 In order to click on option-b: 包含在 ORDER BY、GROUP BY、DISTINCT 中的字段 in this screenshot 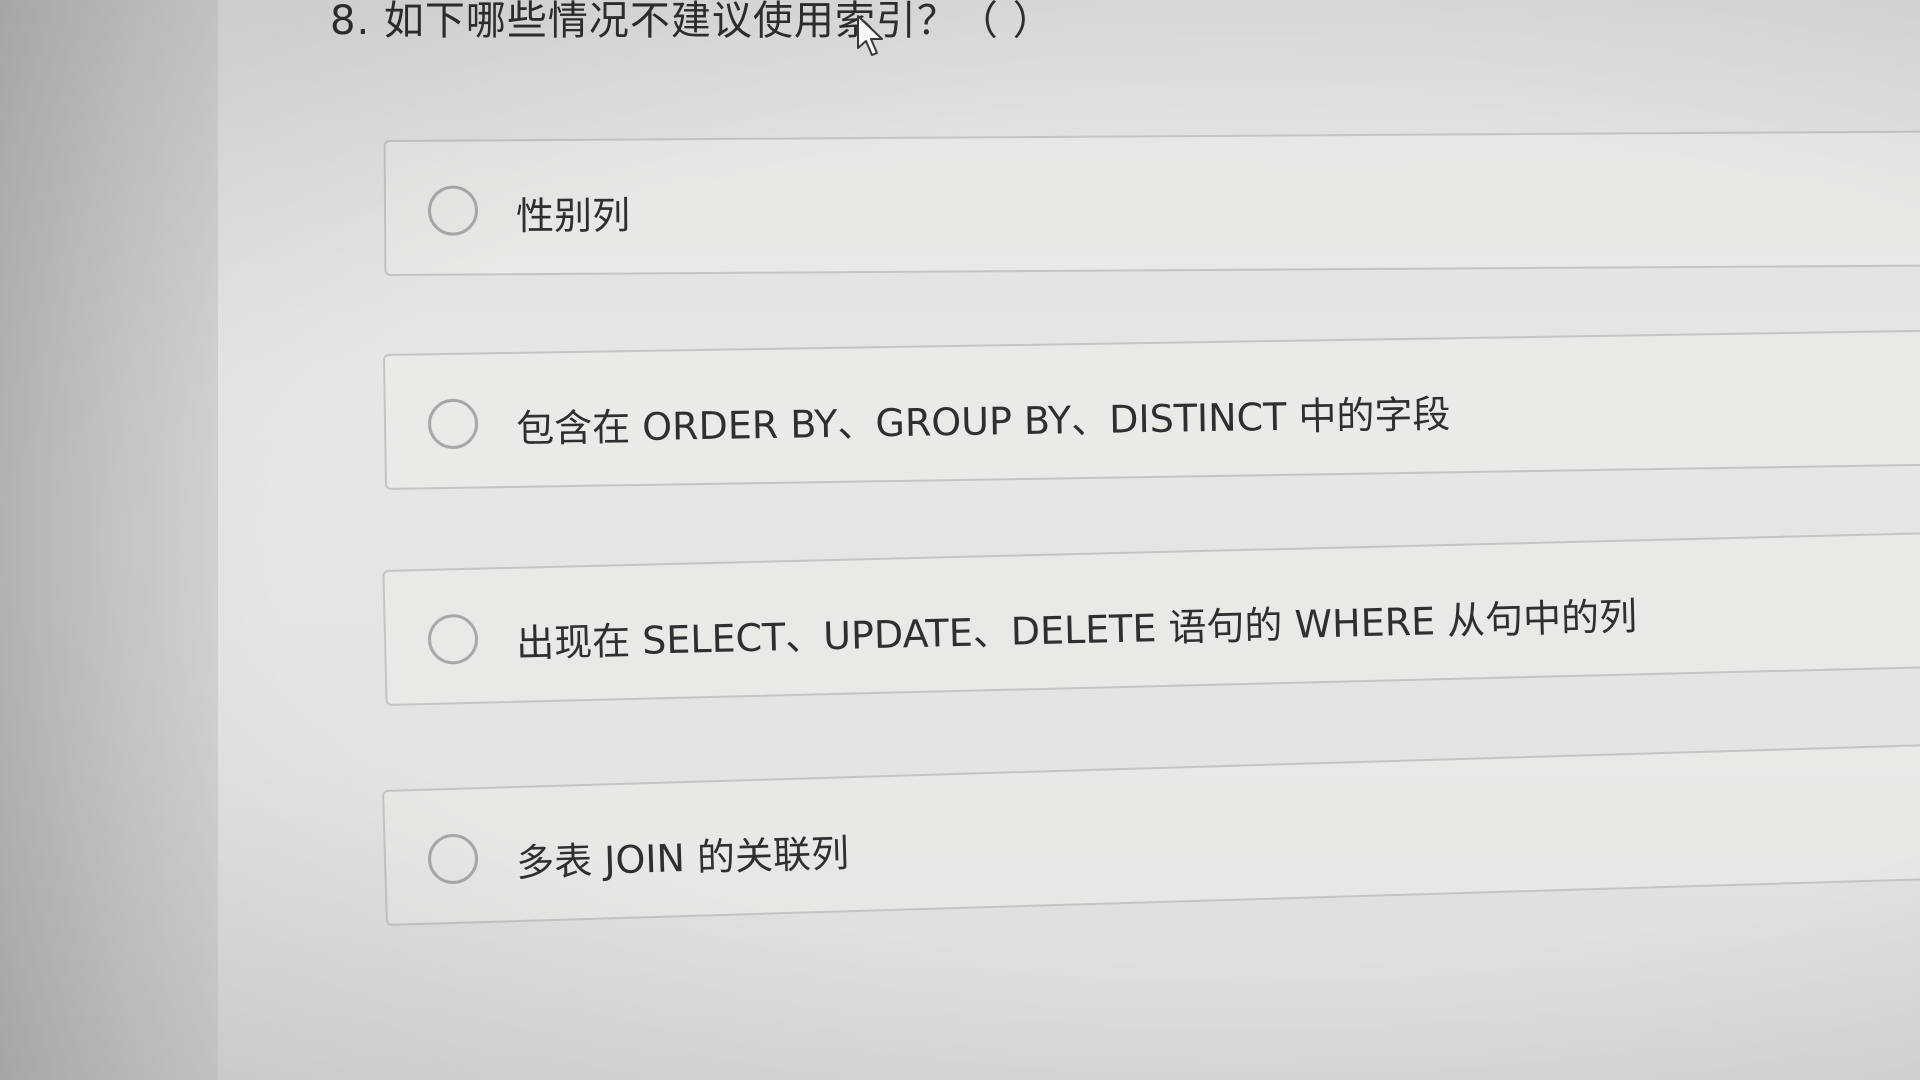, I will do `click(1151, 409)`.